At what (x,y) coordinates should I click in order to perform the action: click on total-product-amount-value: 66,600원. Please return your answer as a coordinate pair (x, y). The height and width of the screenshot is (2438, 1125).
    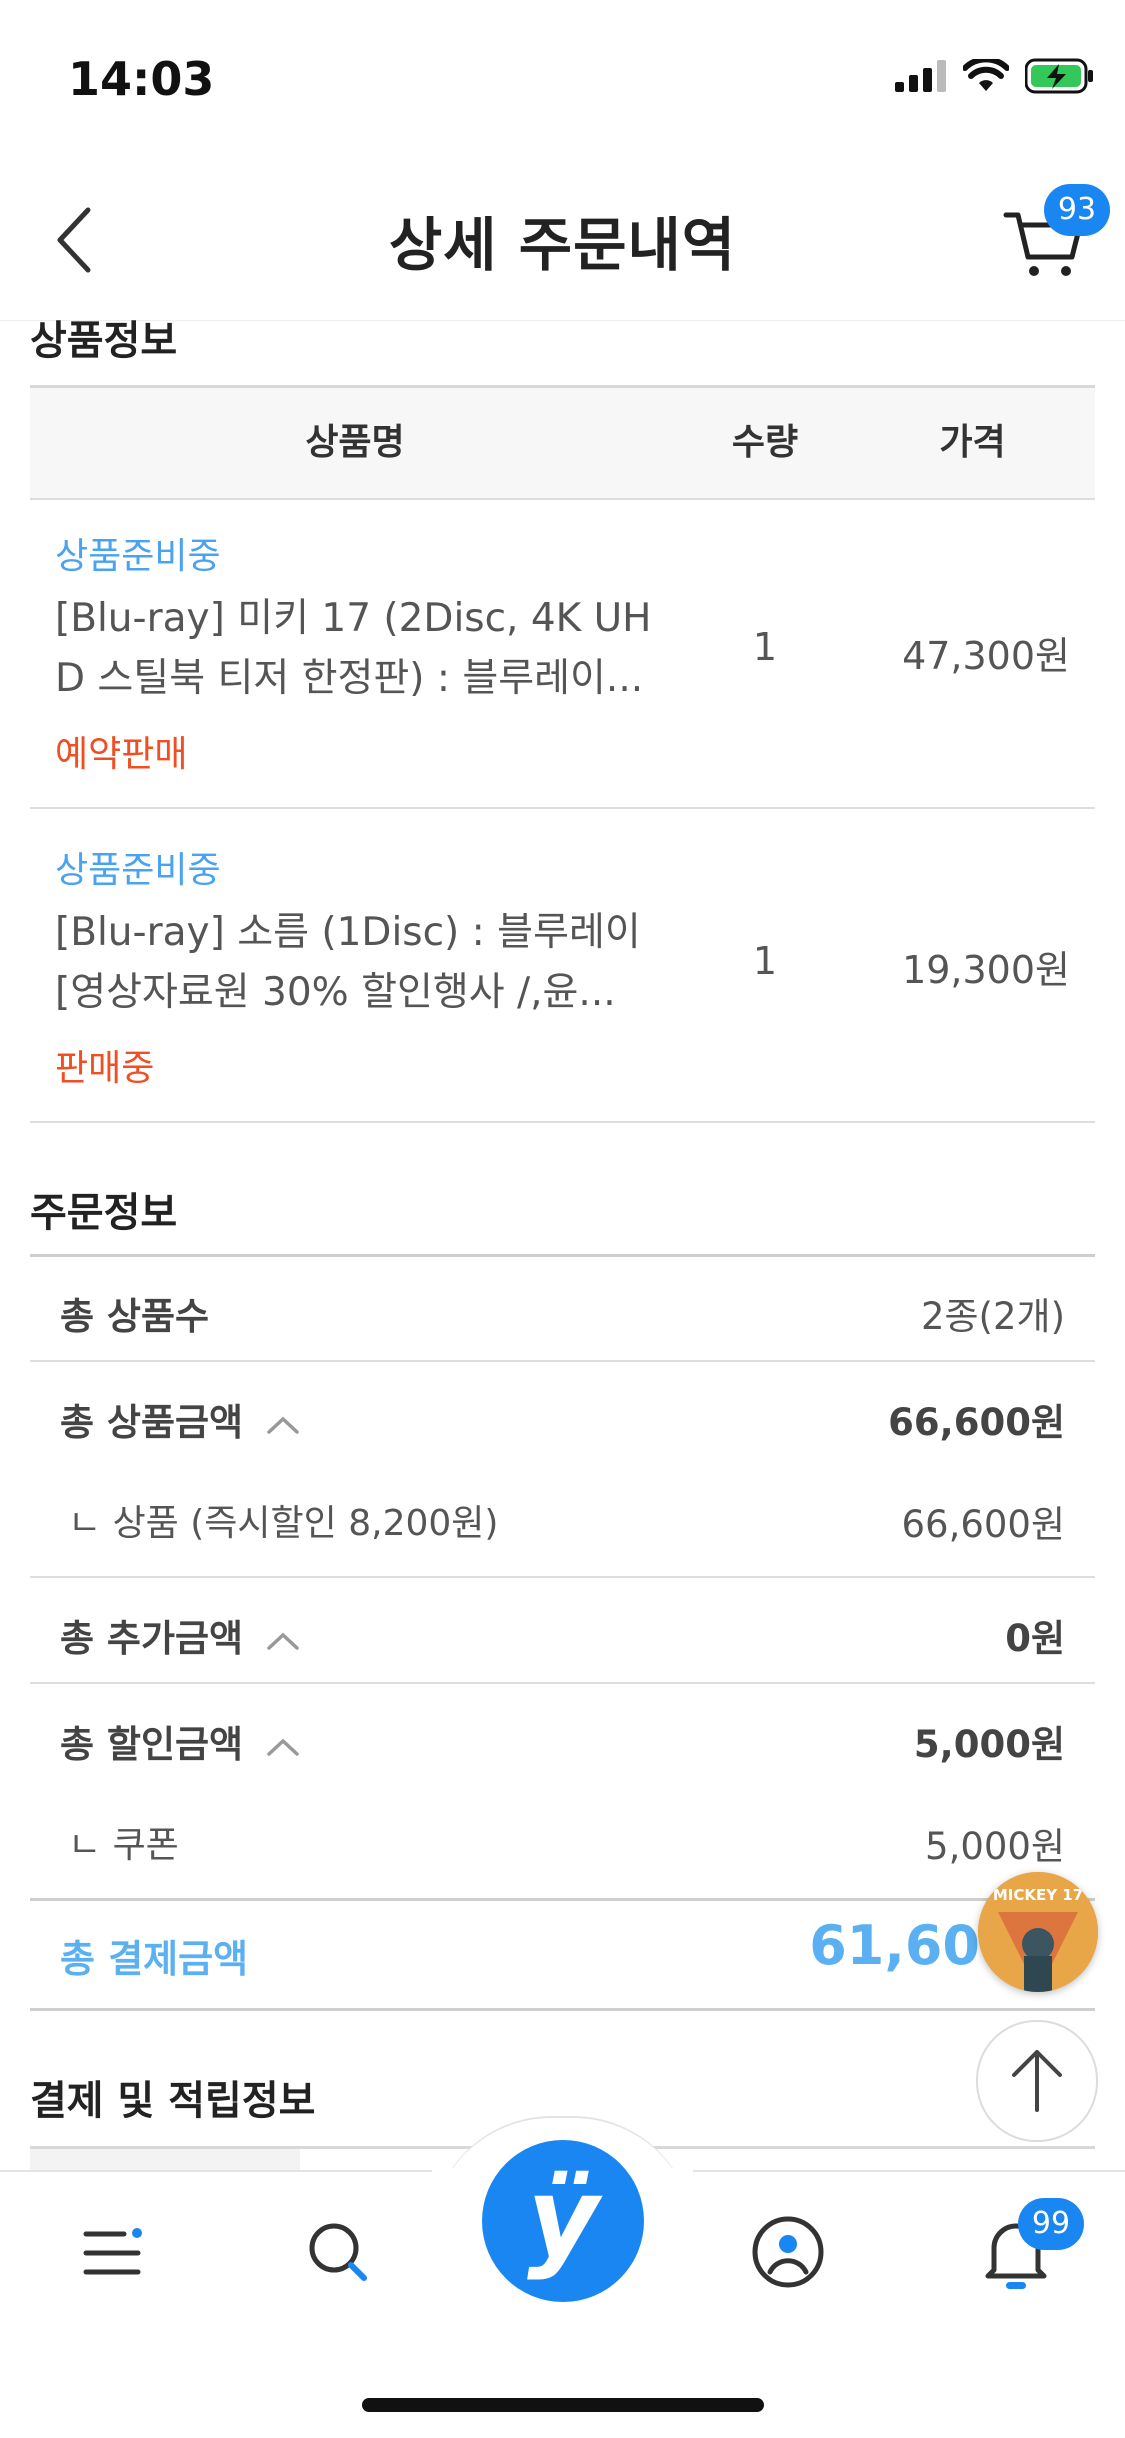
    Looking at the image, I should click on (976, 1422).